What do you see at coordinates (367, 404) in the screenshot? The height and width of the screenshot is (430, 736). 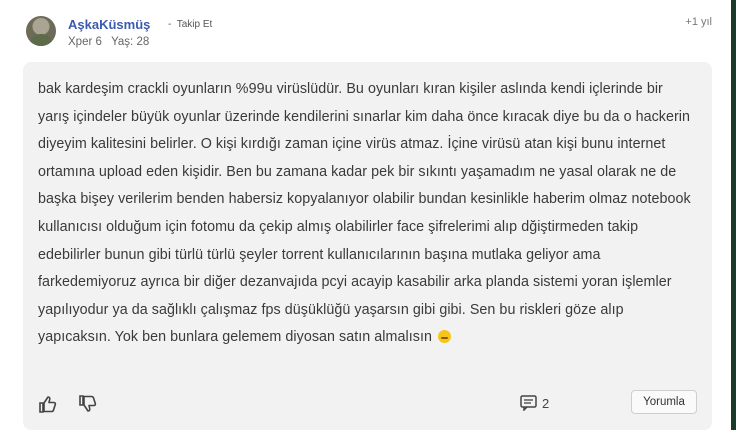 I see `comment-actions: 2 Yorumla` at bounding box center [367, 404].